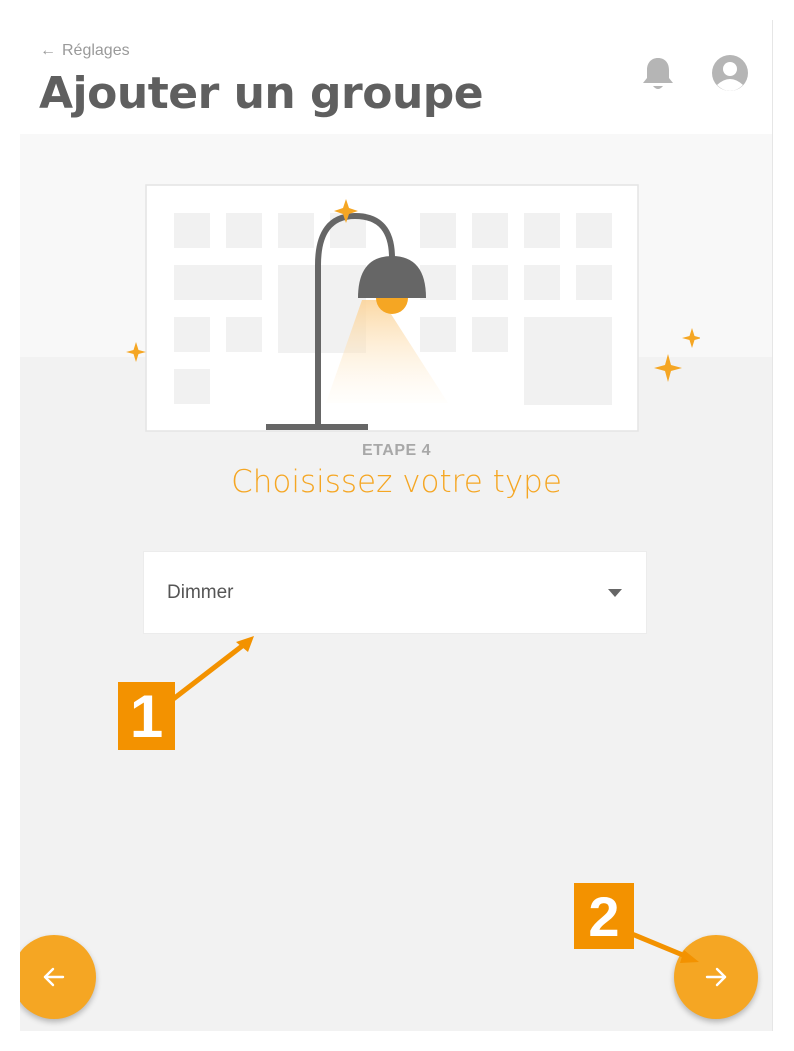 The image size is (794, 1051). Describe the element at coordinates (615, 593) in the screenshot. I see `chevron-down-icon` at that location.